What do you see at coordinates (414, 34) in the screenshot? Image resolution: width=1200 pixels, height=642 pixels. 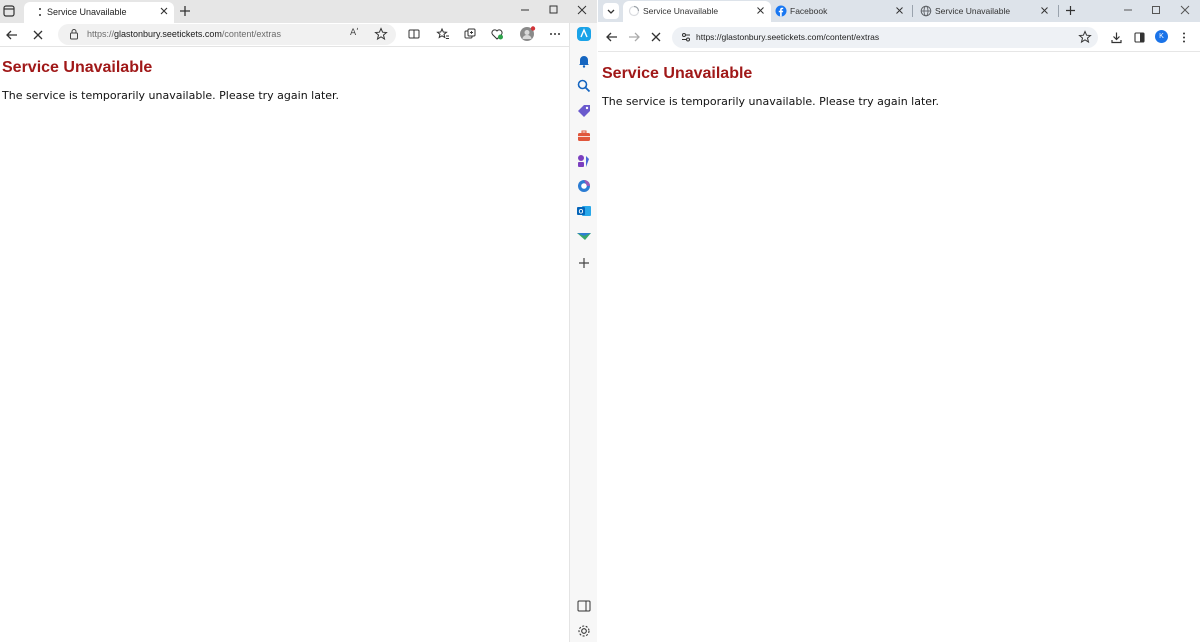 I see `split-screen-icon` at bounding box center [414, 34].